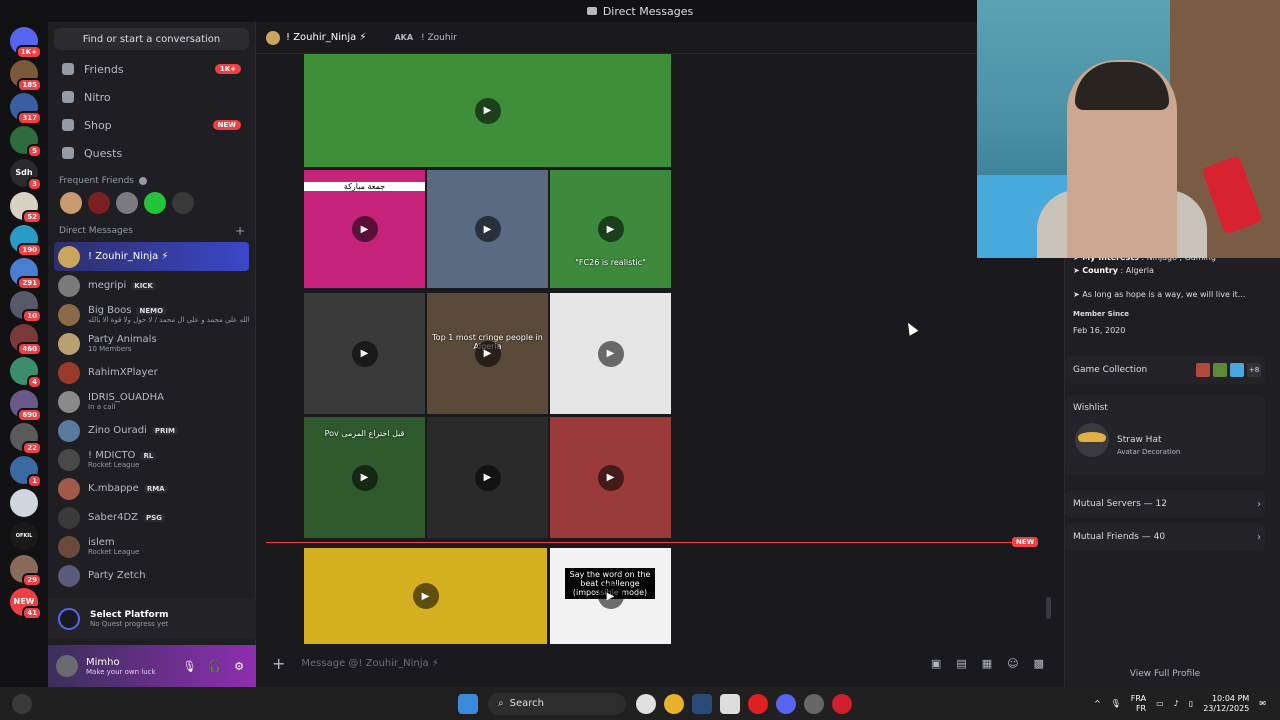  I want to click on emoji-icon: ☺, so click(1012, 663).